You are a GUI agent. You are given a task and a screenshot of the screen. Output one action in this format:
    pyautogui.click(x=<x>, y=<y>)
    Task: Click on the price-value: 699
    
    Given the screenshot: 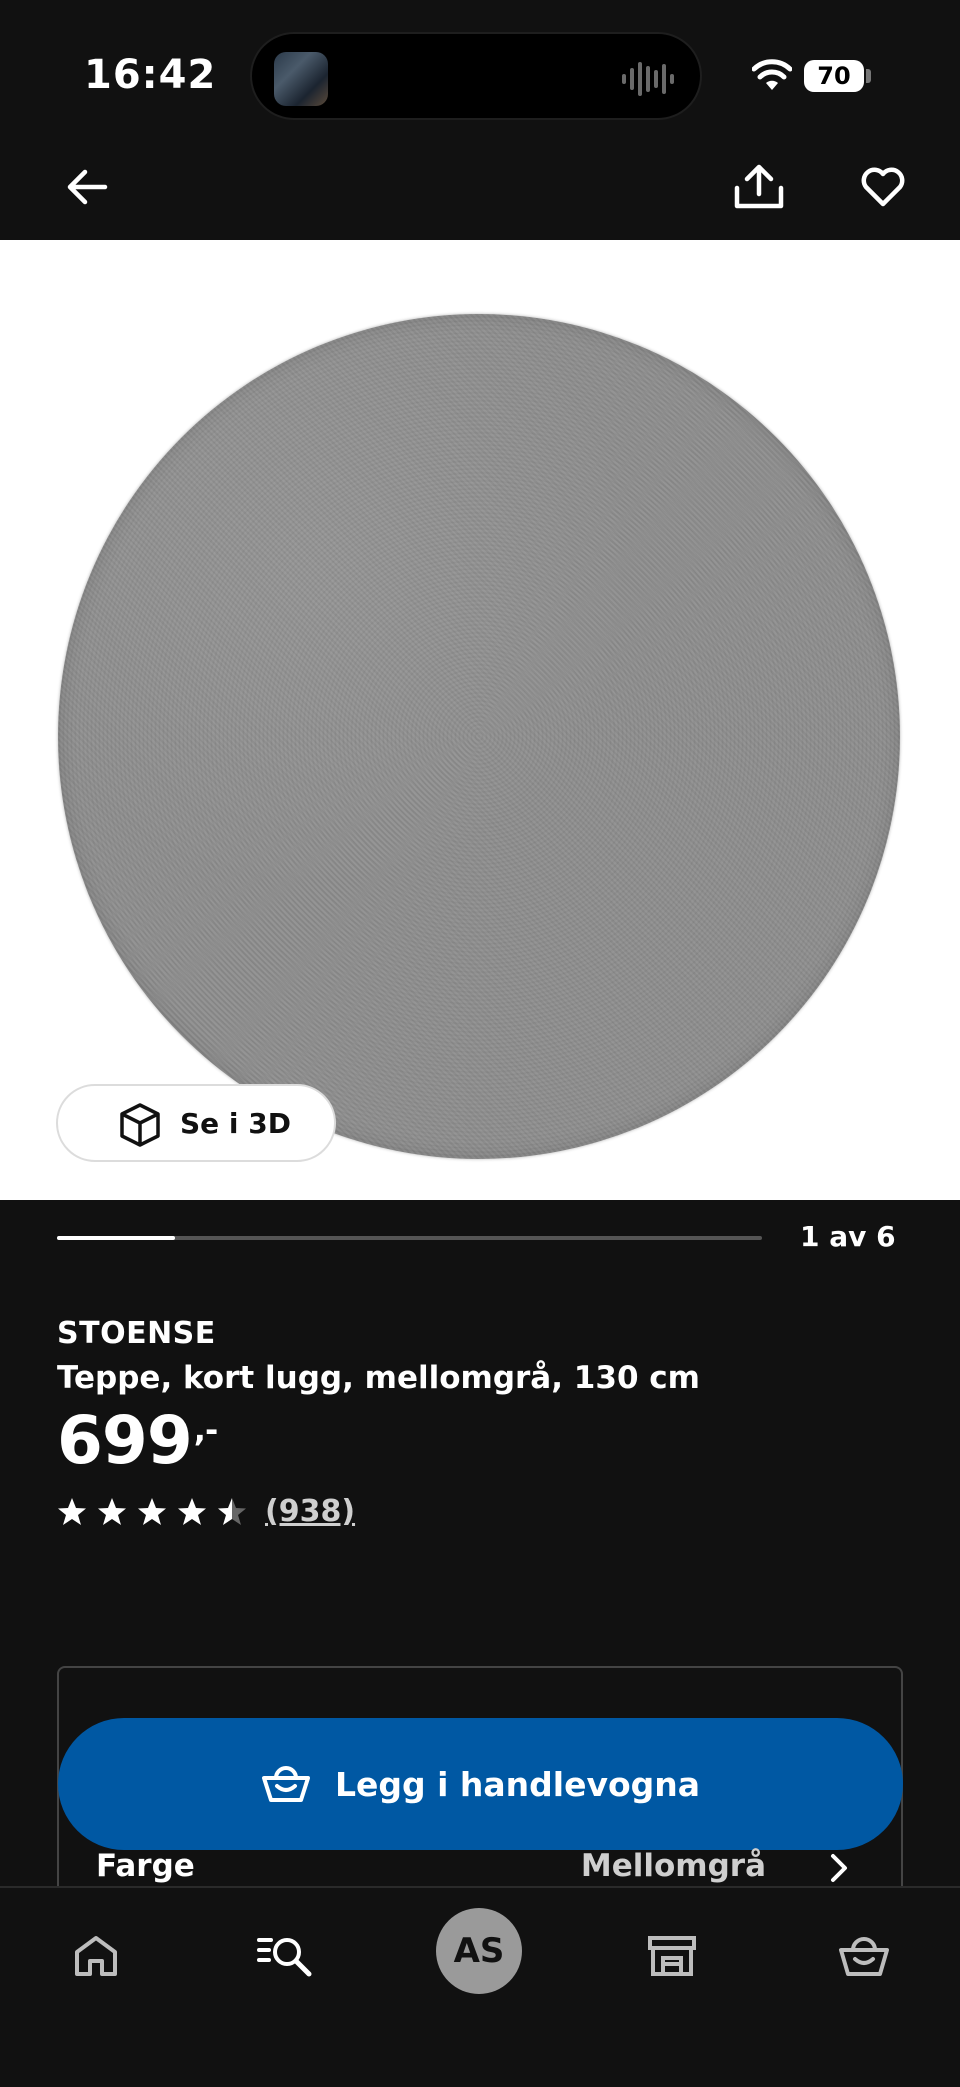 What is the action you would take?
    pyautogui.click(x=125, y=1440)
    